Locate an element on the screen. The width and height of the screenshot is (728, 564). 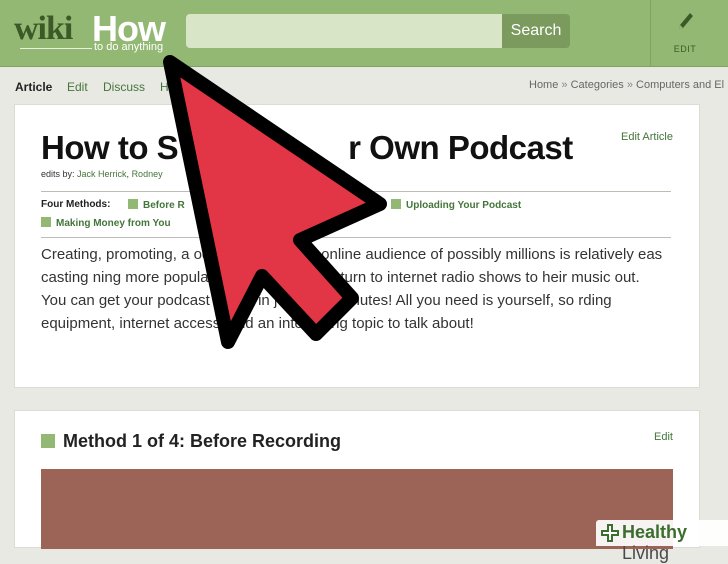
authors-line: edits by: Jack Herrick, Rodney e all) is located at coordinates (194, 174).